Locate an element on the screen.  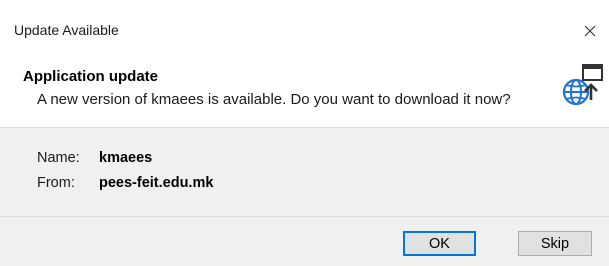
name-value: kmaees is located at coordinates (126, 158).